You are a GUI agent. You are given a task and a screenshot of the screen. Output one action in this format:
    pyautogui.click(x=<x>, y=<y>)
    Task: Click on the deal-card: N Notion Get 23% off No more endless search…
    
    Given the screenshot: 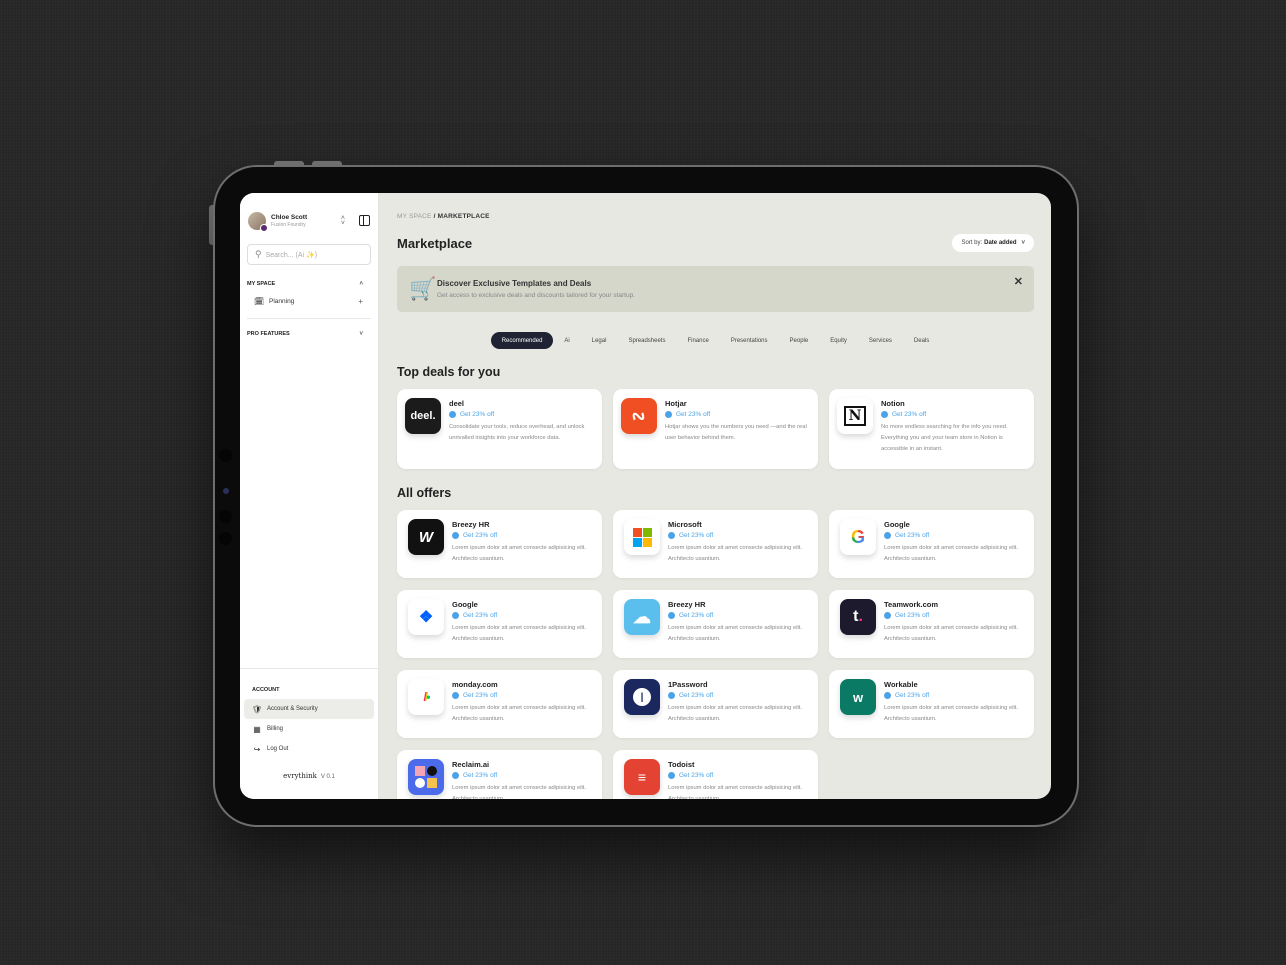 What is the action you would take?
    pyautogui.click(x=931, y=429)
    